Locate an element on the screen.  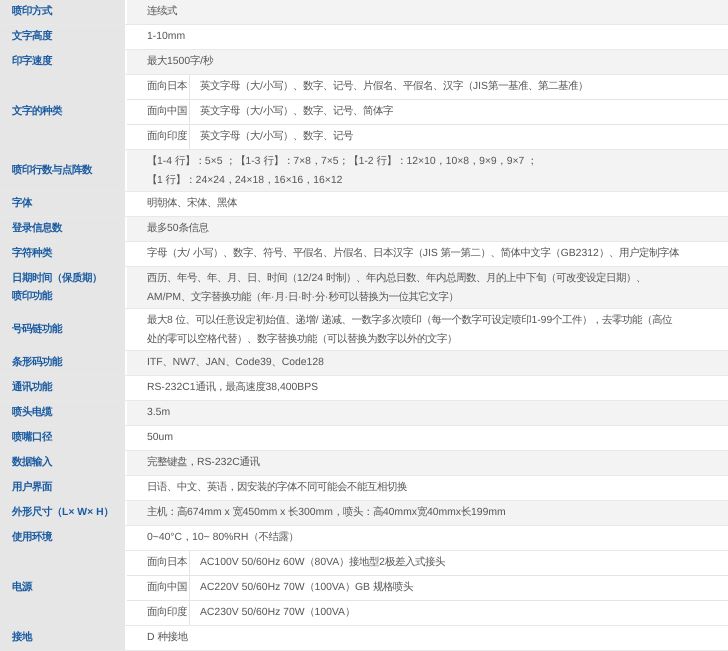
value-text: 英文字母（大/小写）、数字、记号 is located at coordinates (276, 136).